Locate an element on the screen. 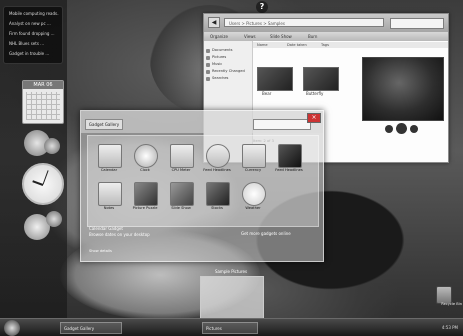 The height and width of the screenshot is (336, 463). taskbar-button: Pictures is located at coordinates (230, 328).